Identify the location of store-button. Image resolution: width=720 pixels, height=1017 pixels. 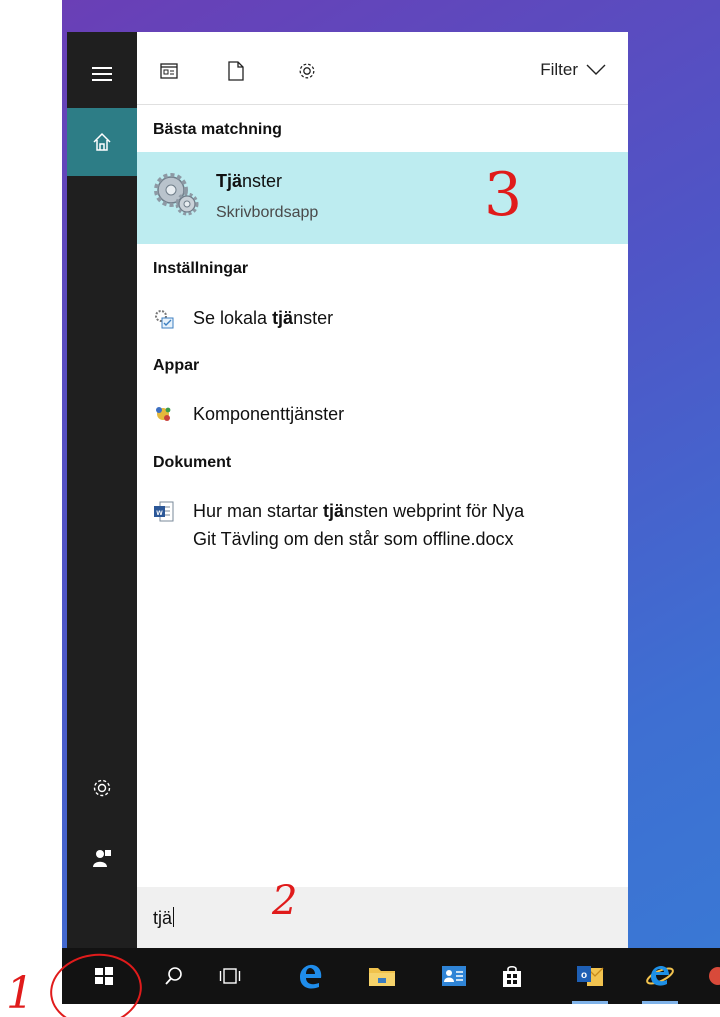
(512, 976).